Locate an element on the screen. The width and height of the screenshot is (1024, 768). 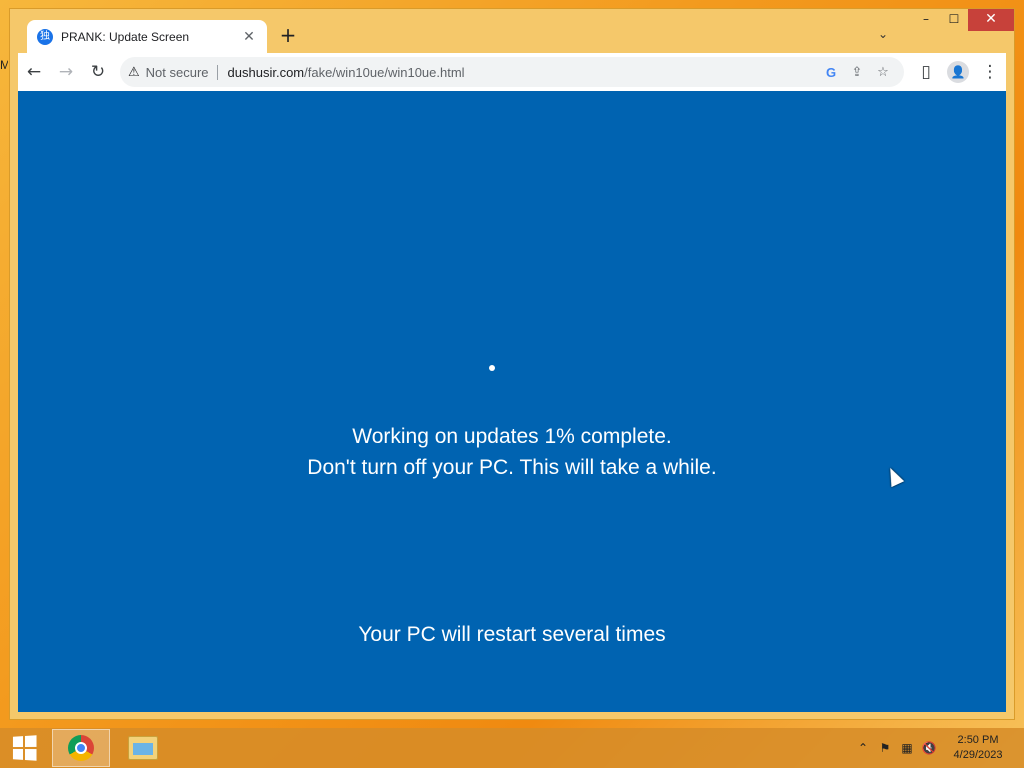
tab-search-chevron-icon: ⌄ is located at coordinates (883, 34).